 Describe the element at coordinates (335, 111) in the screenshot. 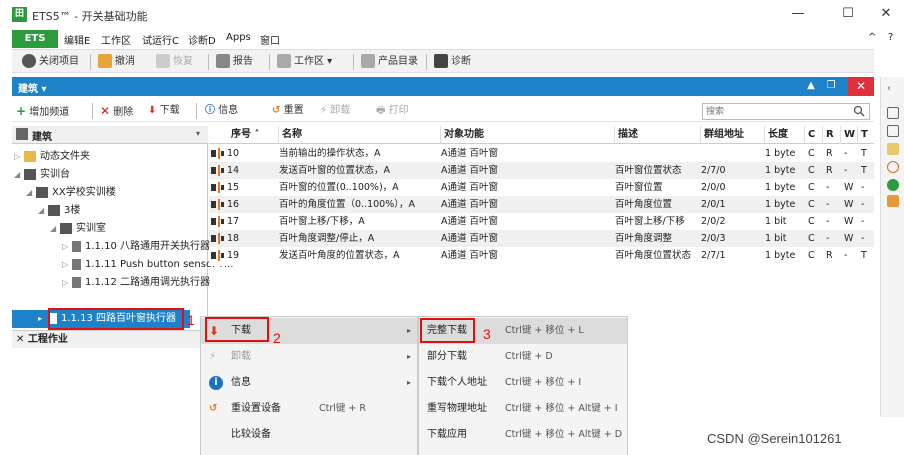

I see `unload-button: ⚡ 卸载` at that location.